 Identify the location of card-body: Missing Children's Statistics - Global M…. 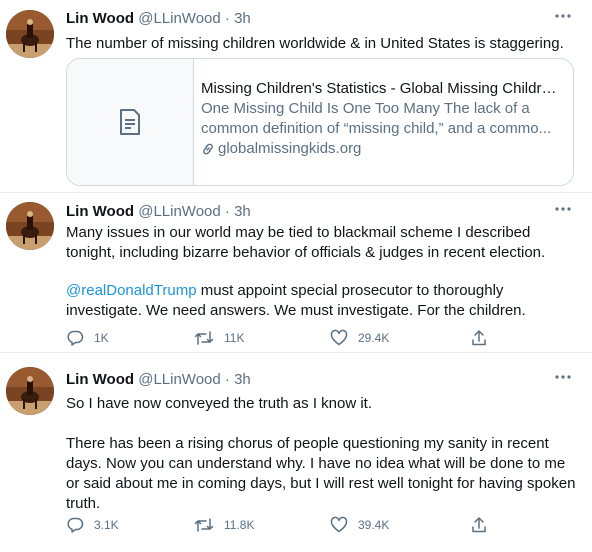
(381, 119).